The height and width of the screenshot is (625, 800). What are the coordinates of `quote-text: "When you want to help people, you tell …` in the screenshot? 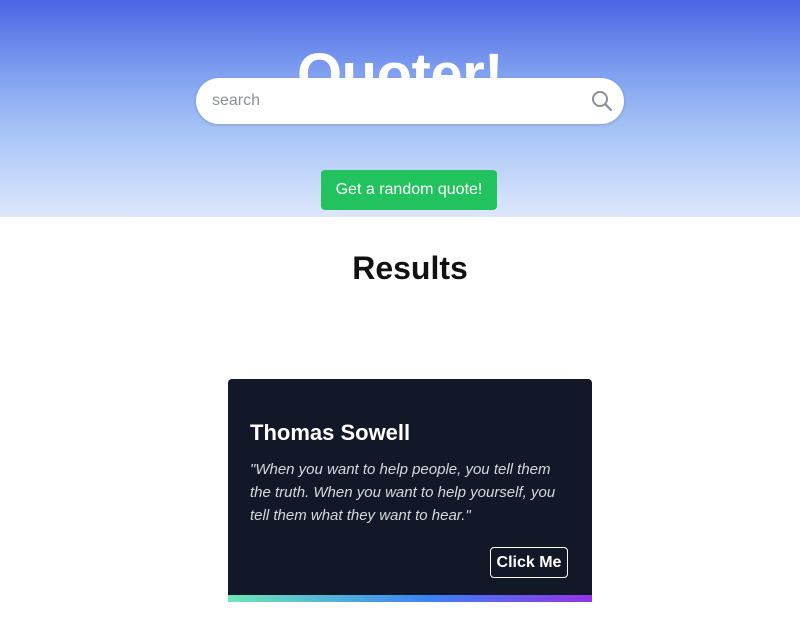 It's located at (403, 492).